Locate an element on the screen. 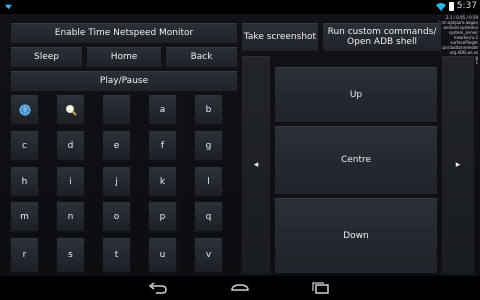 This screenshot has width=480, height=300. nav-back-button is located at coordinates (158, 288).